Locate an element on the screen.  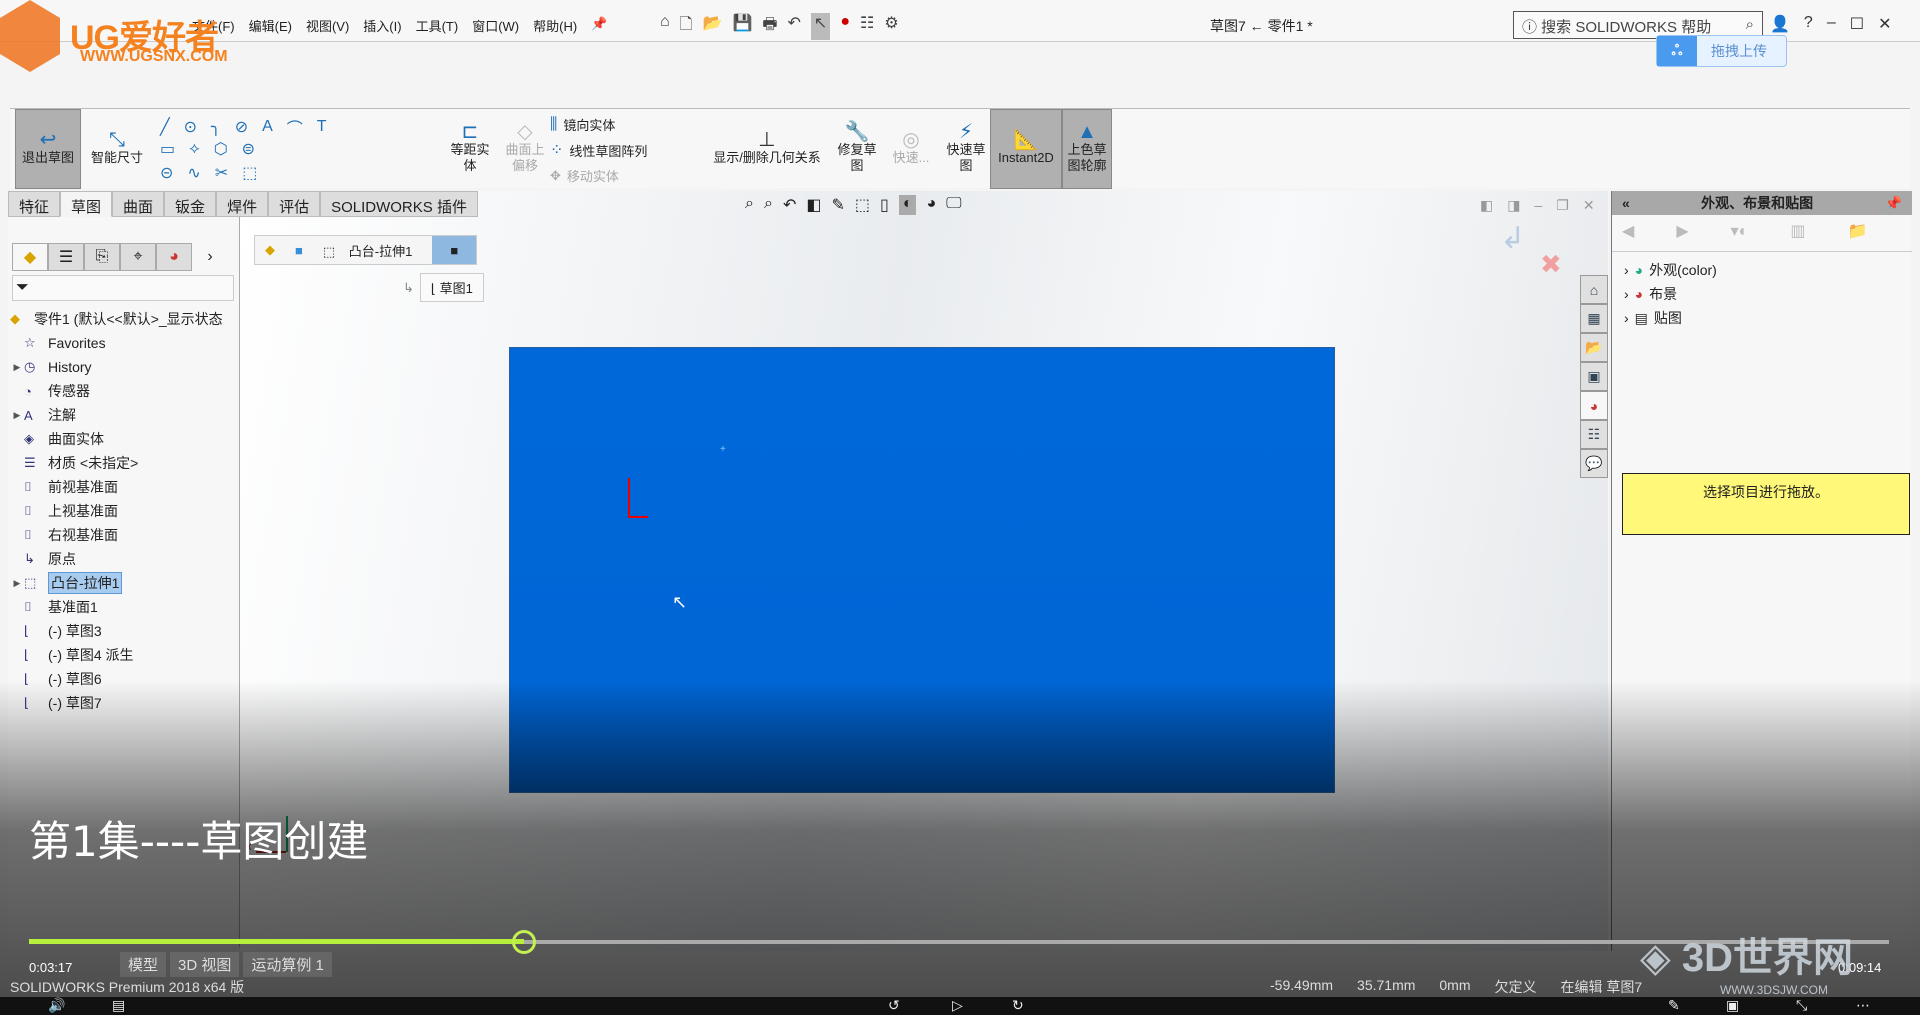
undo-icon: ↶ is located at coordinates (794, 26).